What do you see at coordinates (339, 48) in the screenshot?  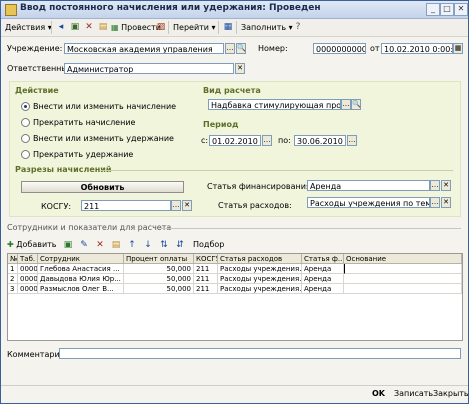 I see `number-field: 00000000003` at bounding box center [339, 48].